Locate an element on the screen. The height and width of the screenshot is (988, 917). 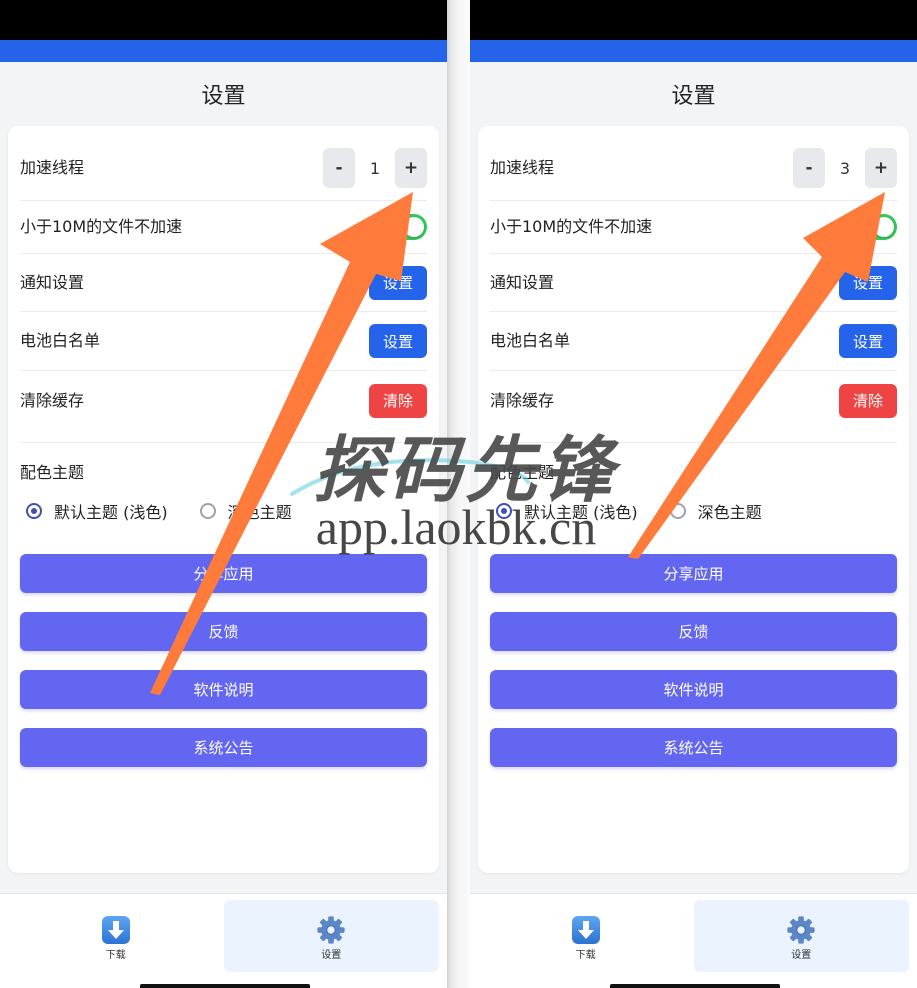
thread-count-stepper: - 1 + is located at coordinates (375, 168).